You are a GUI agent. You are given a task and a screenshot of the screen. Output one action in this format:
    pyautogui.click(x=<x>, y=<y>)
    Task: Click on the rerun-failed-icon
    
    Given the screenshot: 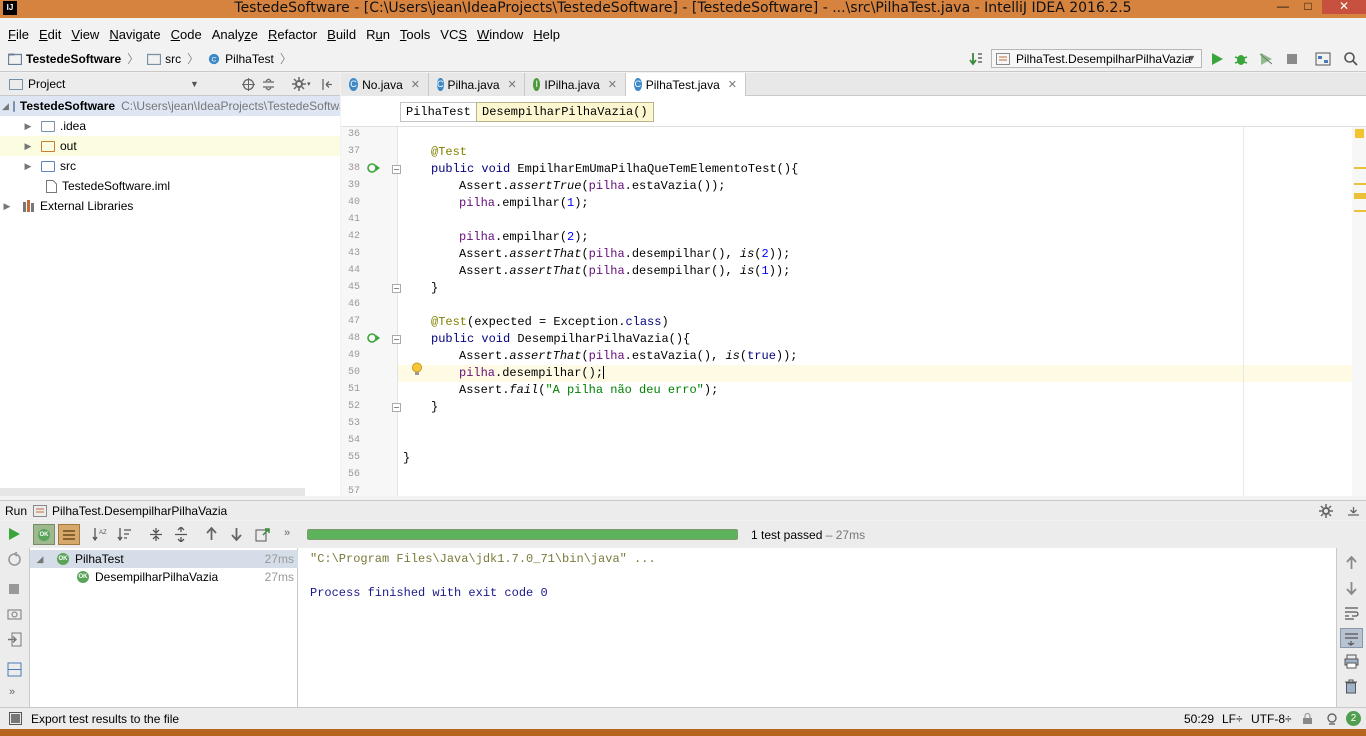 What is the action you would take?
    pyautogui.click(x=14, y=559)
    